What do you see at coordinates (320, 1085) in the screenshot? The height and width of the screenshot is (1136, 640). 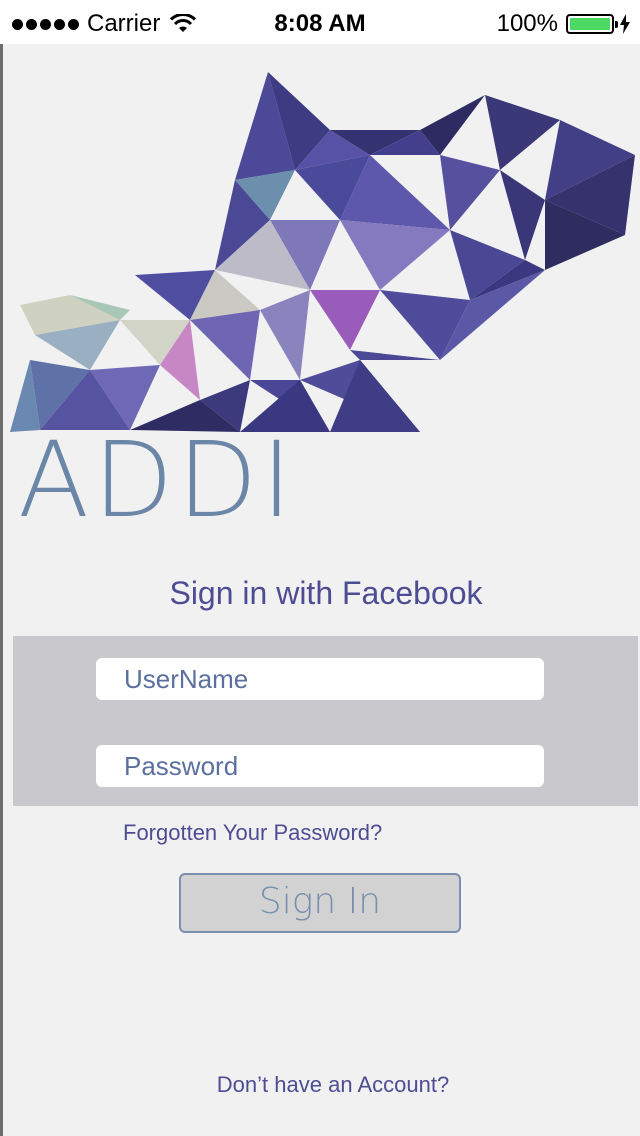 I see `create-account-link: Don’t have an Account?` at bounding box center [320, 1085].